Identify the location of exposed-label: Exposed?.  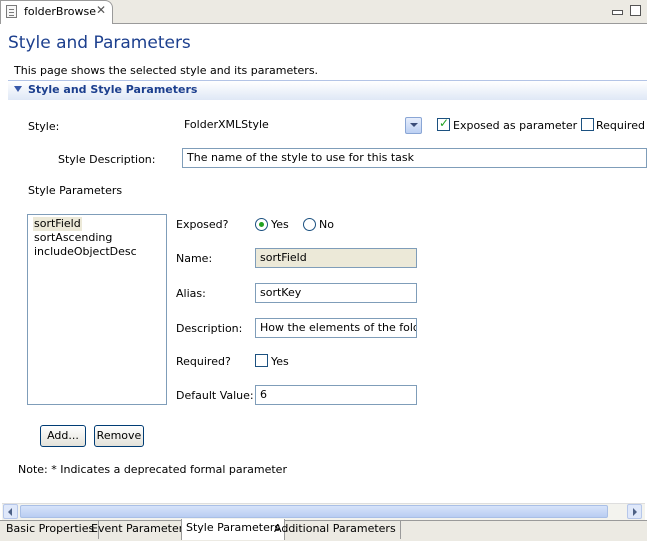
(202, 224).